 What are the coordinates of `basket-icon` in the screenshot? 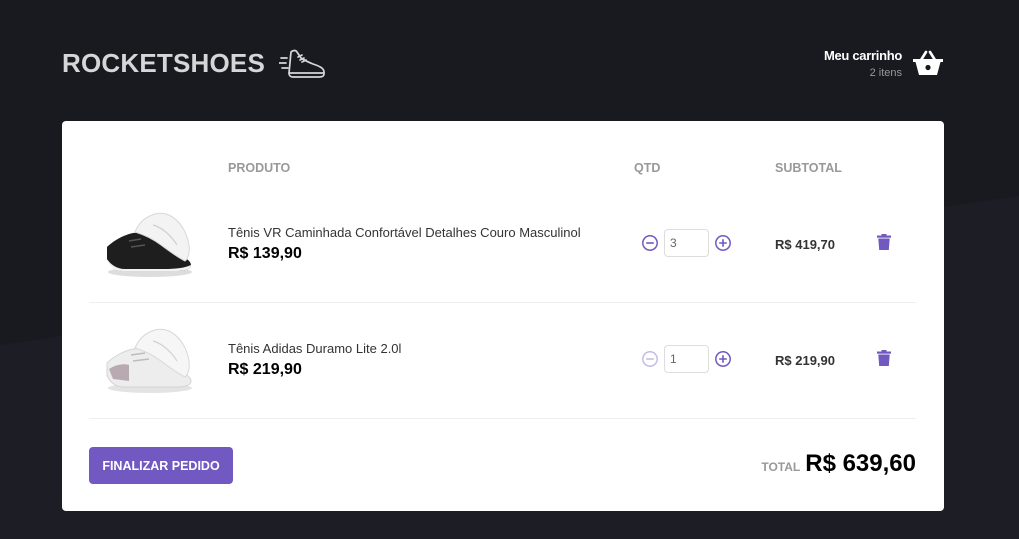 It's located at (928, 63).